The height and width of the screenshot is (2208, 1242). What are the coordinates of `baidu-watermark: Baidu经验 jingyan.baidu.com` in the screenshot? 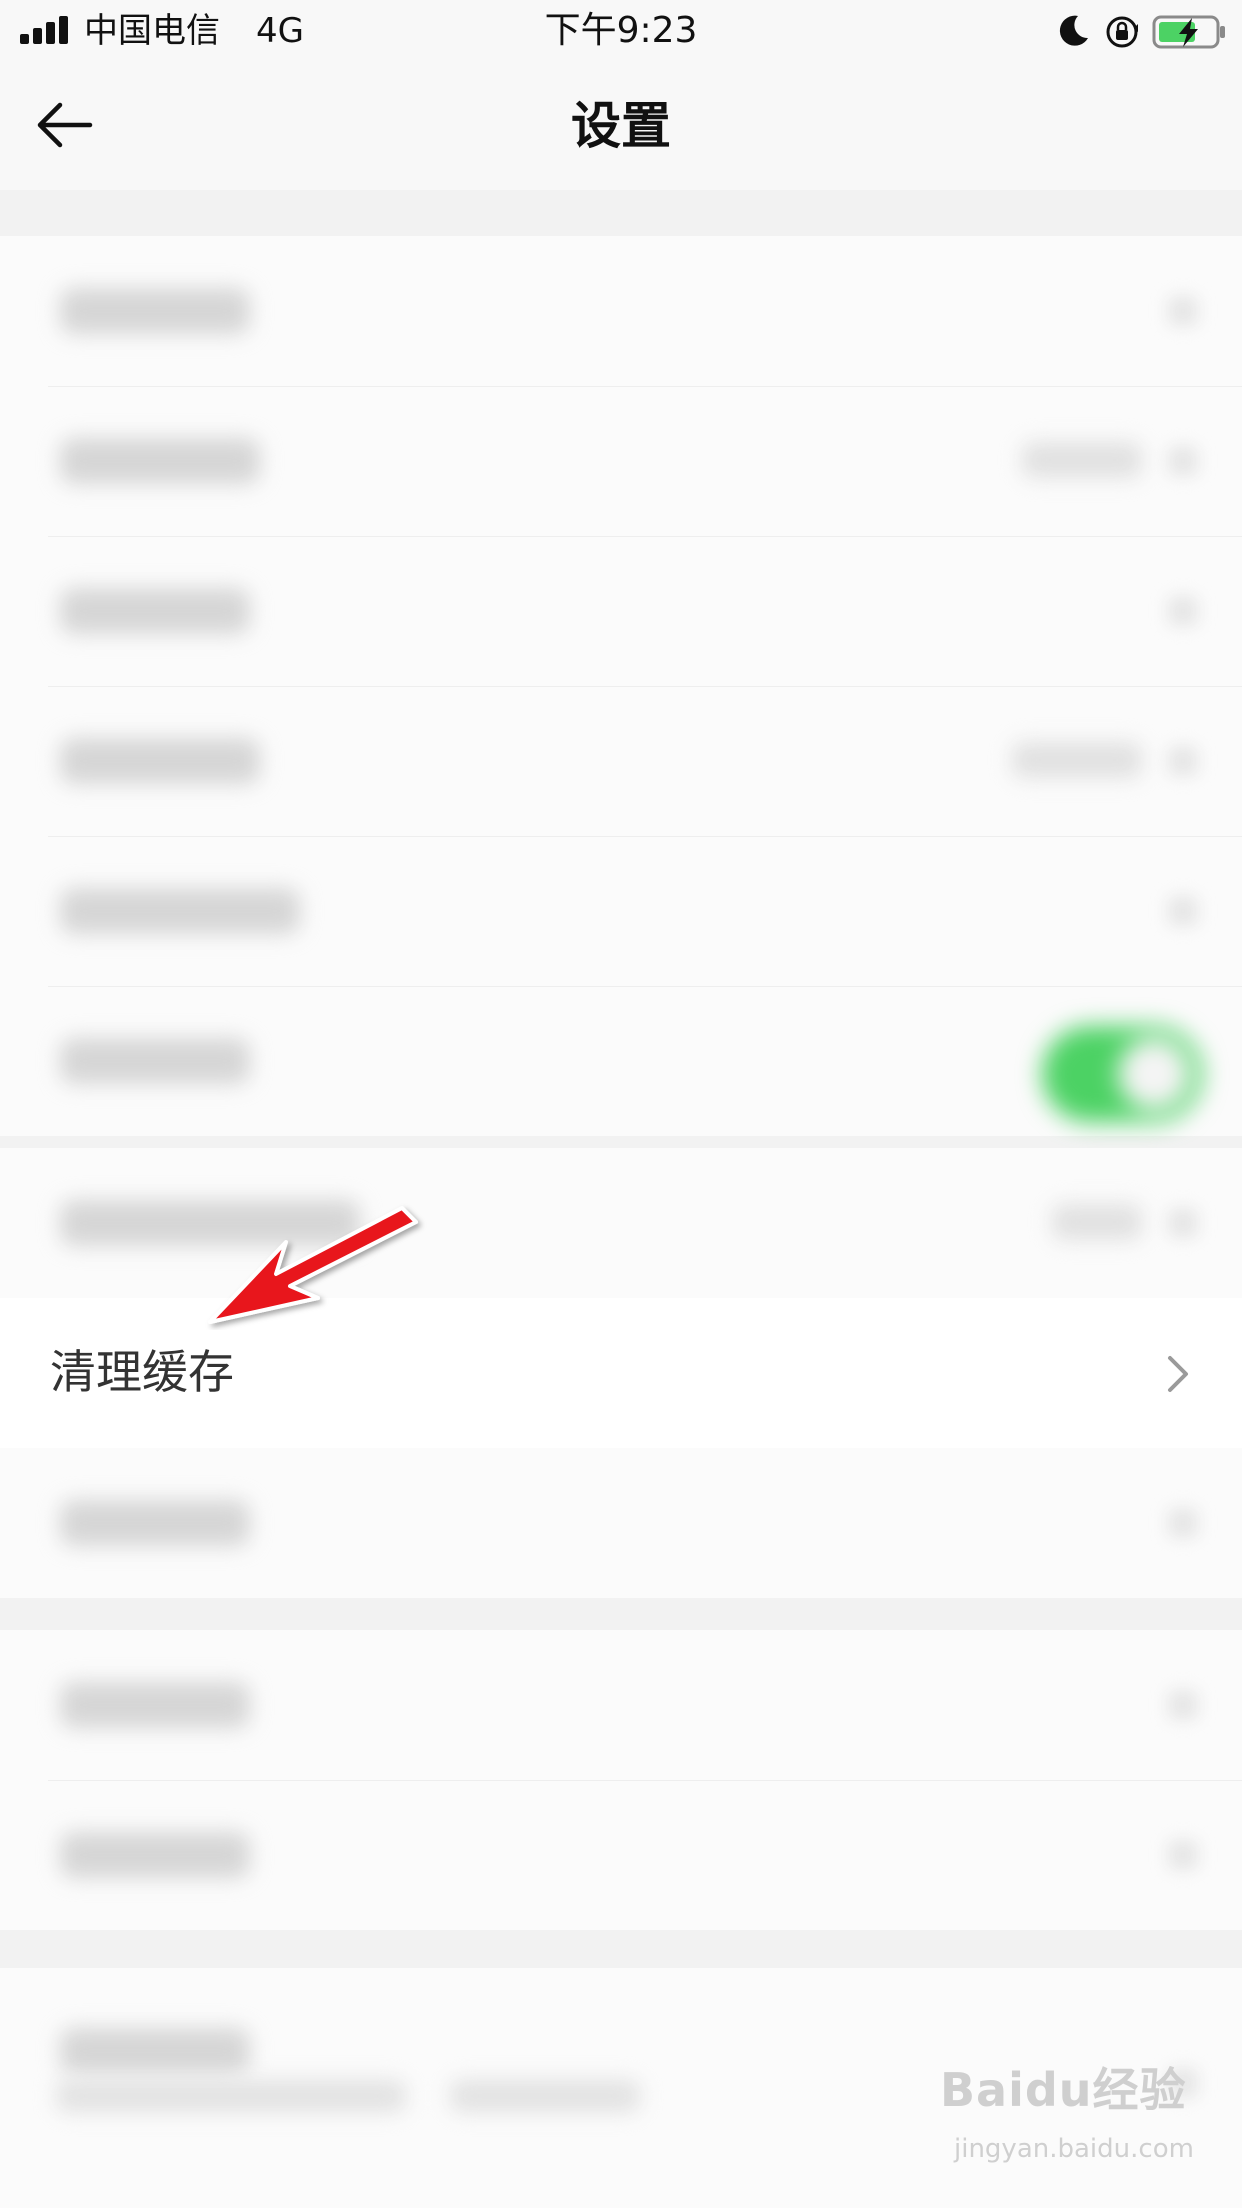 It's located at (1067, 2125).